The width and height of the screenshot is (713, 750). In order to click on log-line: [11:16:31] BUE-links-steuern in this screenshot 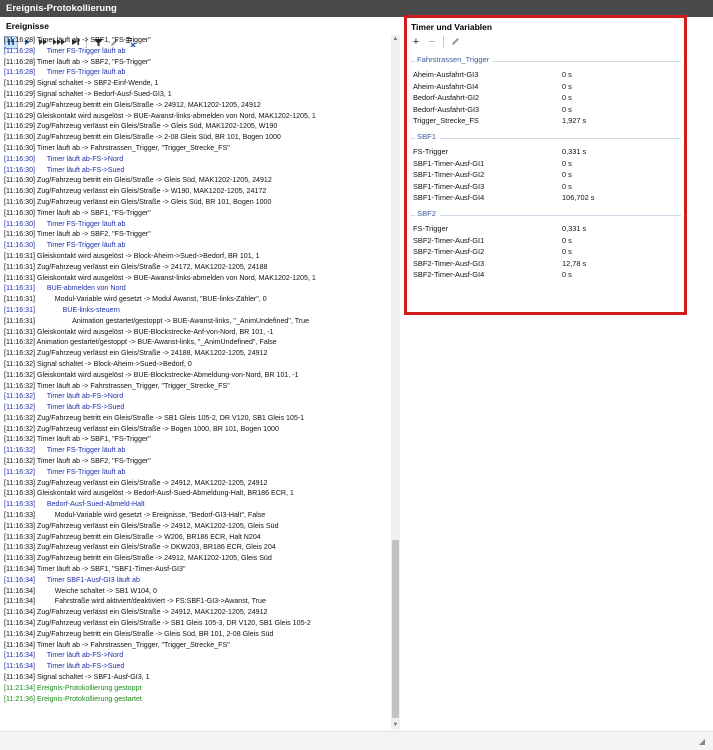, I will do `click(62, 309)`.